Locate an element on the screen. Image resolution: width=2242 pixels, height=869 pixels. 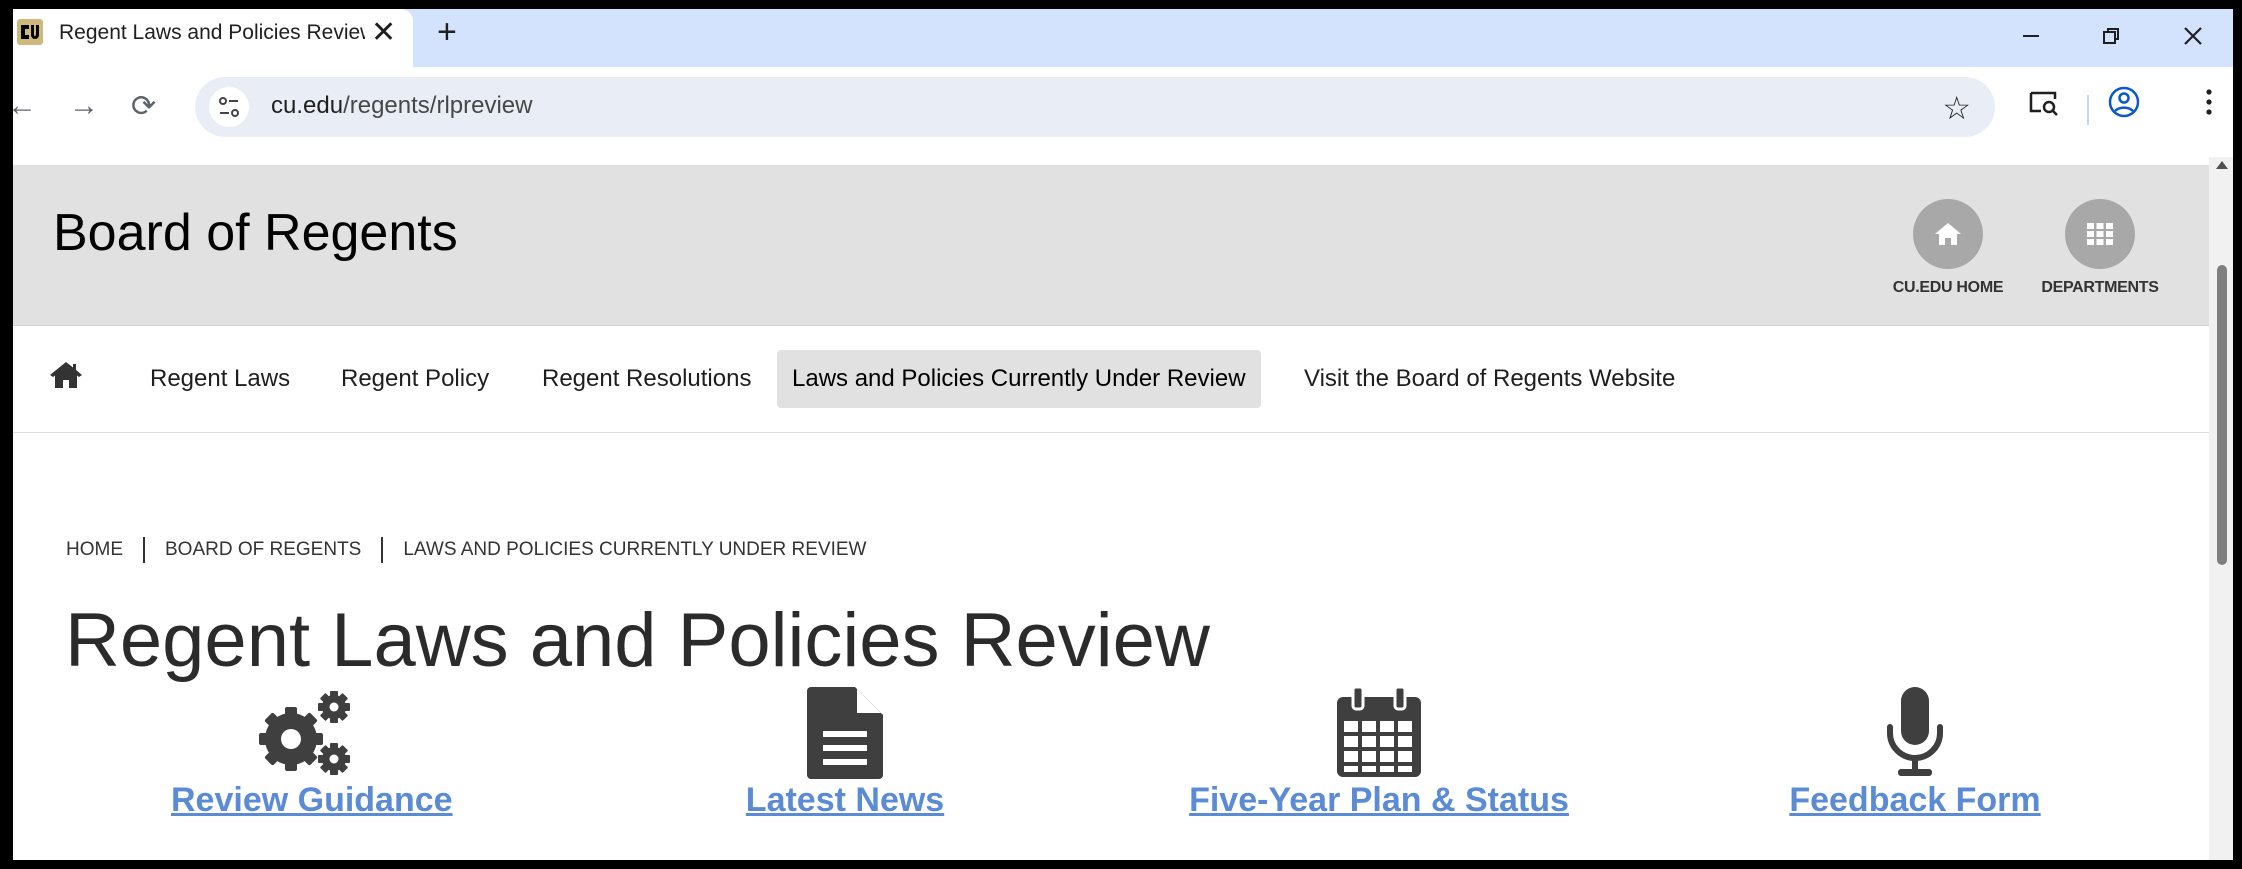
cu-logo-icon is located at coordinates (30, 32).